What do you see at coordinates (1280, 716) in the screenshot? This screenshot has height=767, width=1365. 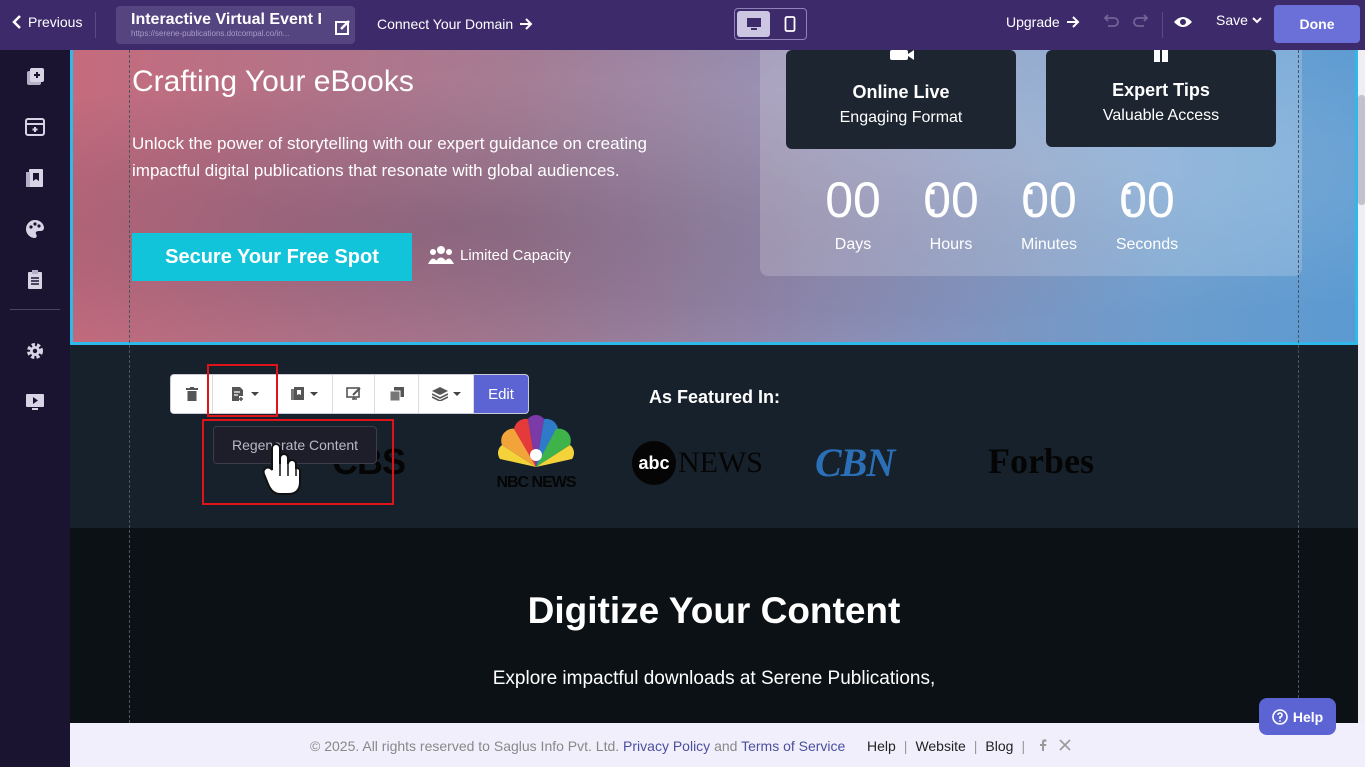 I see `question-circle-icon` at bounding box center [1280, 716].